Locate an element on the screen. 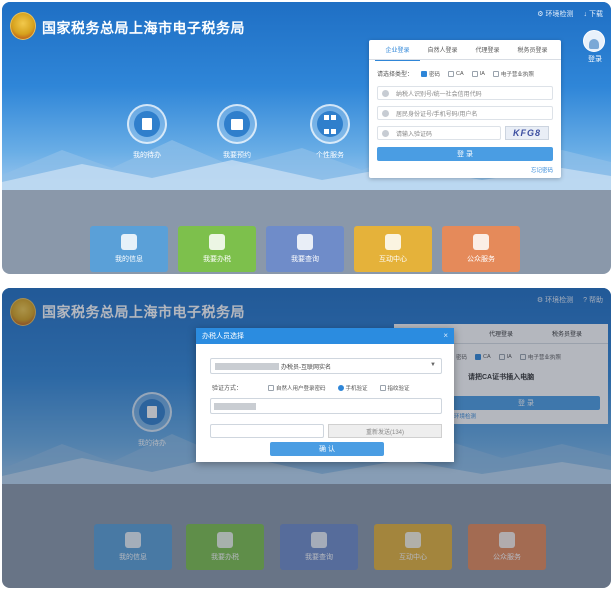  top-links: ⚙ 环境检测 ↓ 下载 is located at coordinates (570, 14).